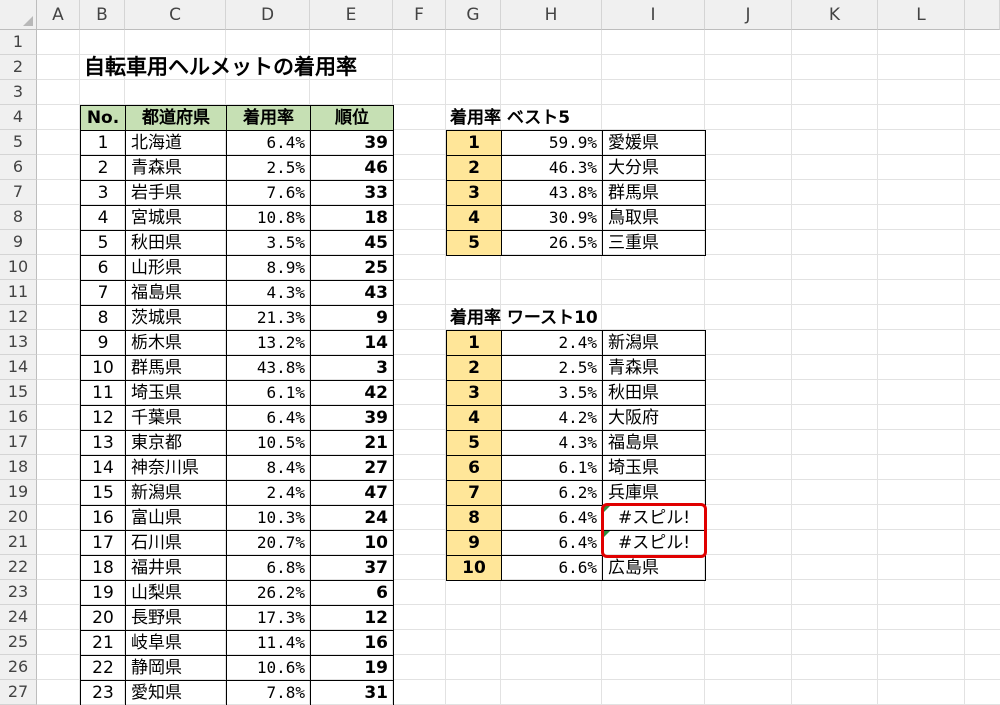  What do you see at coordinates (103, 468) in the screenshot?
I see `cell-no: 14` at bounding box center [103, 468].